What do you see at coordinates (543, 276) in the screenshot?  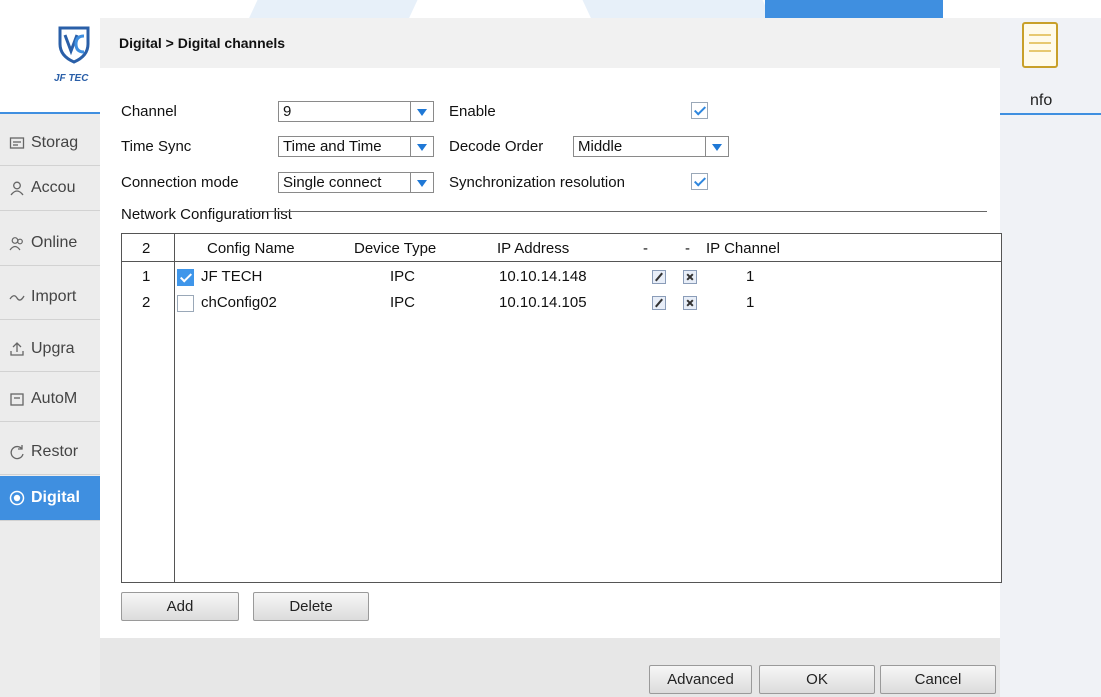 I see `row-ip-address: 10.10.14.148` at bounding box center [543, 276].